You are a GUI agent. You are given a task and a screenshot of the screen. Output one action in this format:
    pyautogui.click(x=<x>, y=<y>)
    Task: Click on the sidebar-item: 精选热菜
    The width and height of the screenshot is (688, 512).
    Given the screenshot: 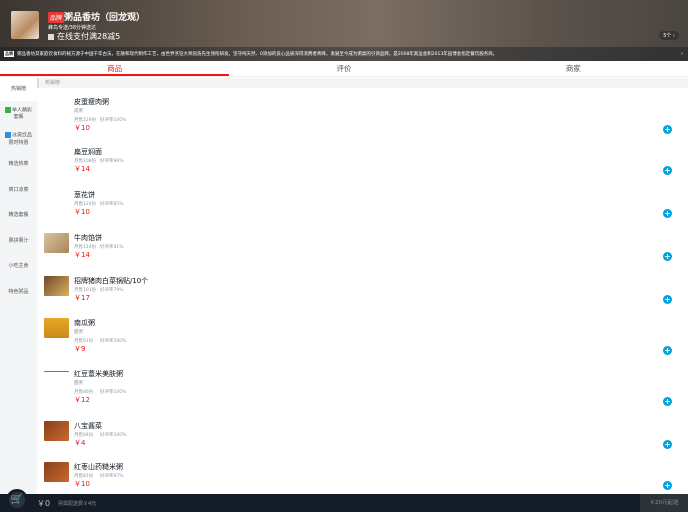 What is the action you would take?
    pyautogui.click(x=18, y=165)
    